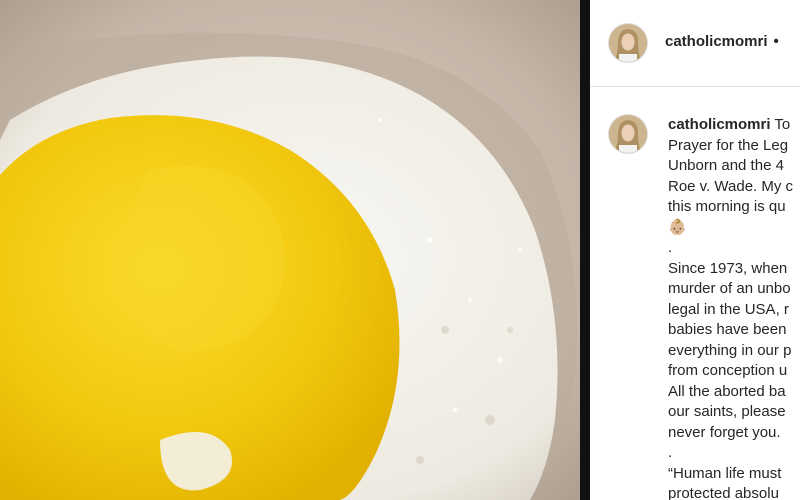 This screenshot has height=500, width=800. Describe the element at coordinates (730, 350) in the screenshot. I see `caption-line: everything in our p` at that location.